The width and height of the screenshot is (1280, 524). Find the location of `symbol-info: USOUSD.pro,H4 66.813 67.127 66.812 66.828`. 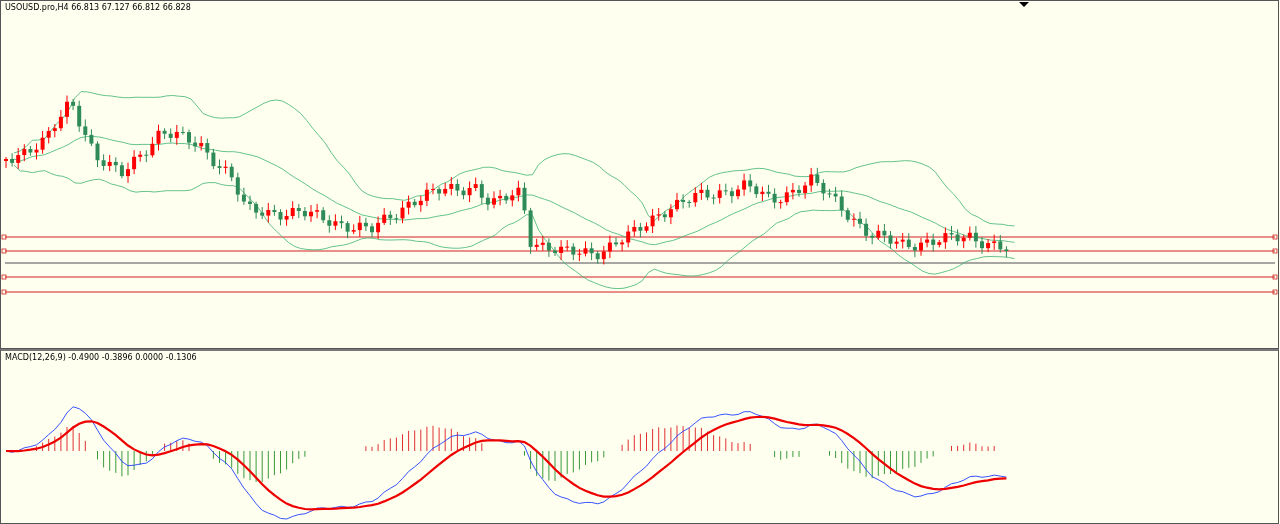

symbol-info: USOUSD.pro,H4 66.813 67.127 66.812 66.828 is located at coordinates (98, 7).